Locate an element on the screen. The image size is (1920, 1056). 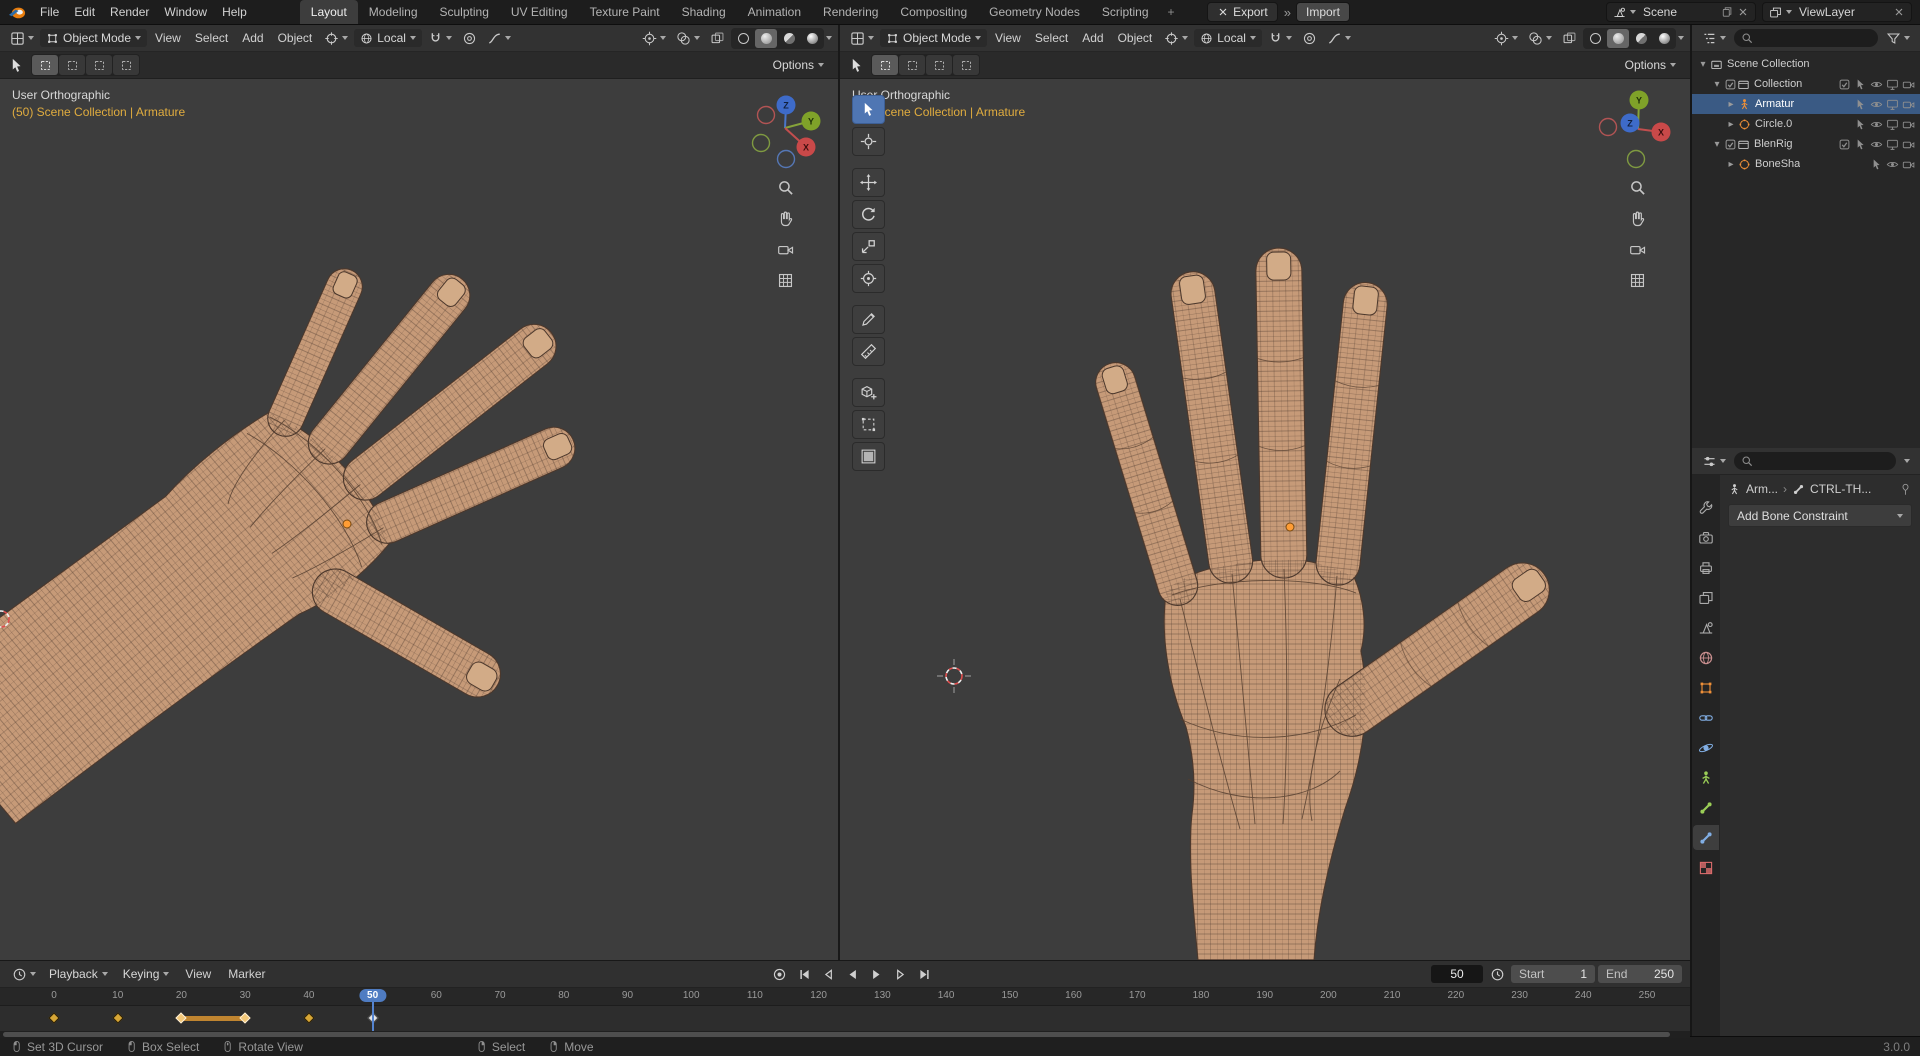
mode-select: Object Mode is located at coordinates (934, 38).